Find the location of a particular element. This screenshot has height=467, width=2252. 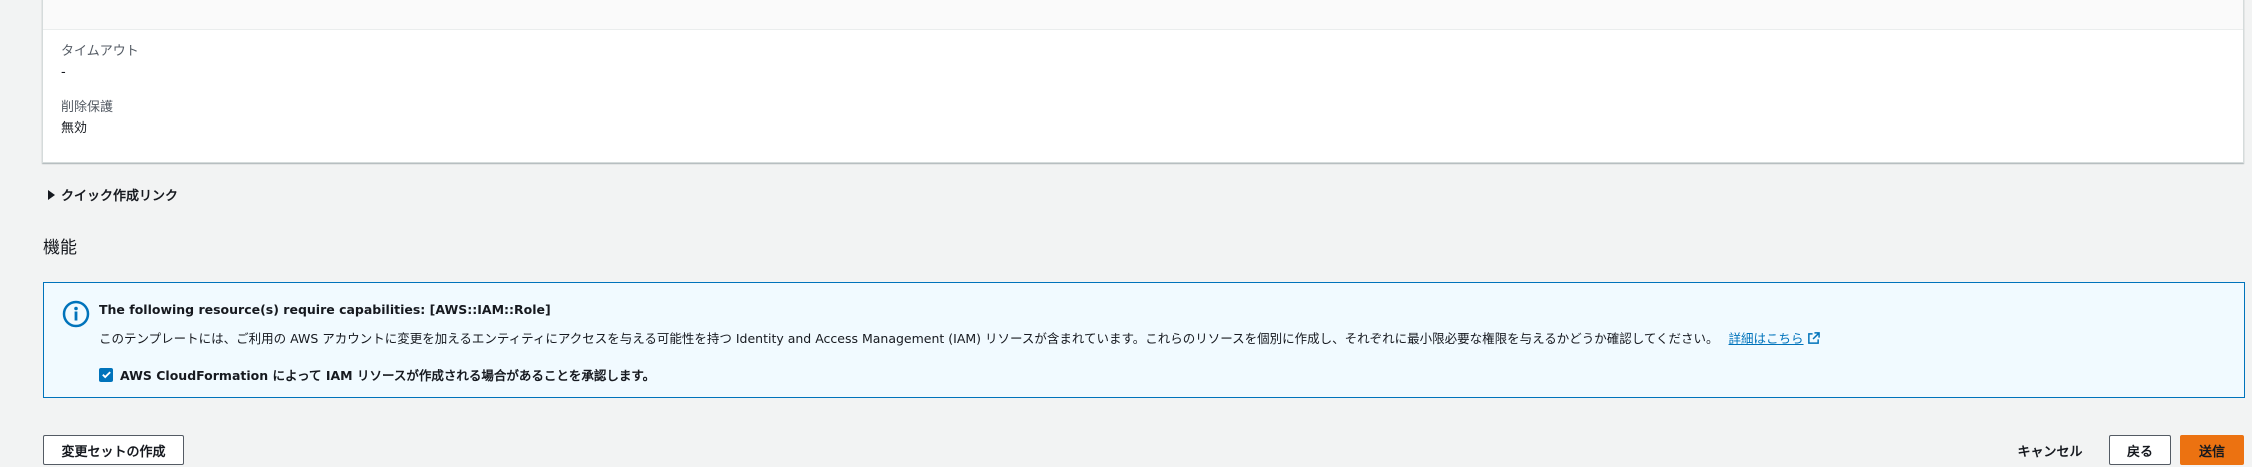

checkmark-icon is located at coordinates (106, 375).